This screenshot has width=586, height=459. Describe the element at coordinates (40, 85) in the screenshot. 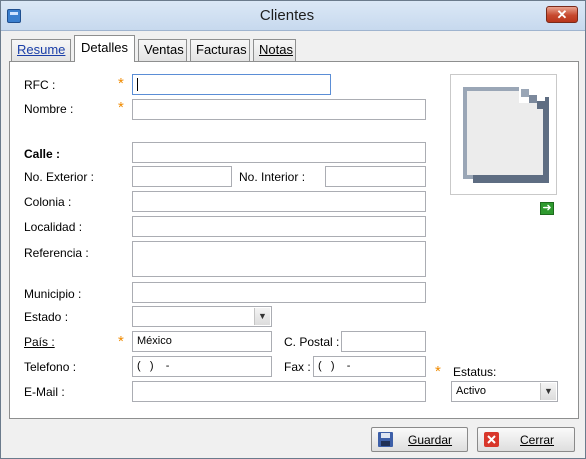

I see `rfc-label: RFC :` at that location.